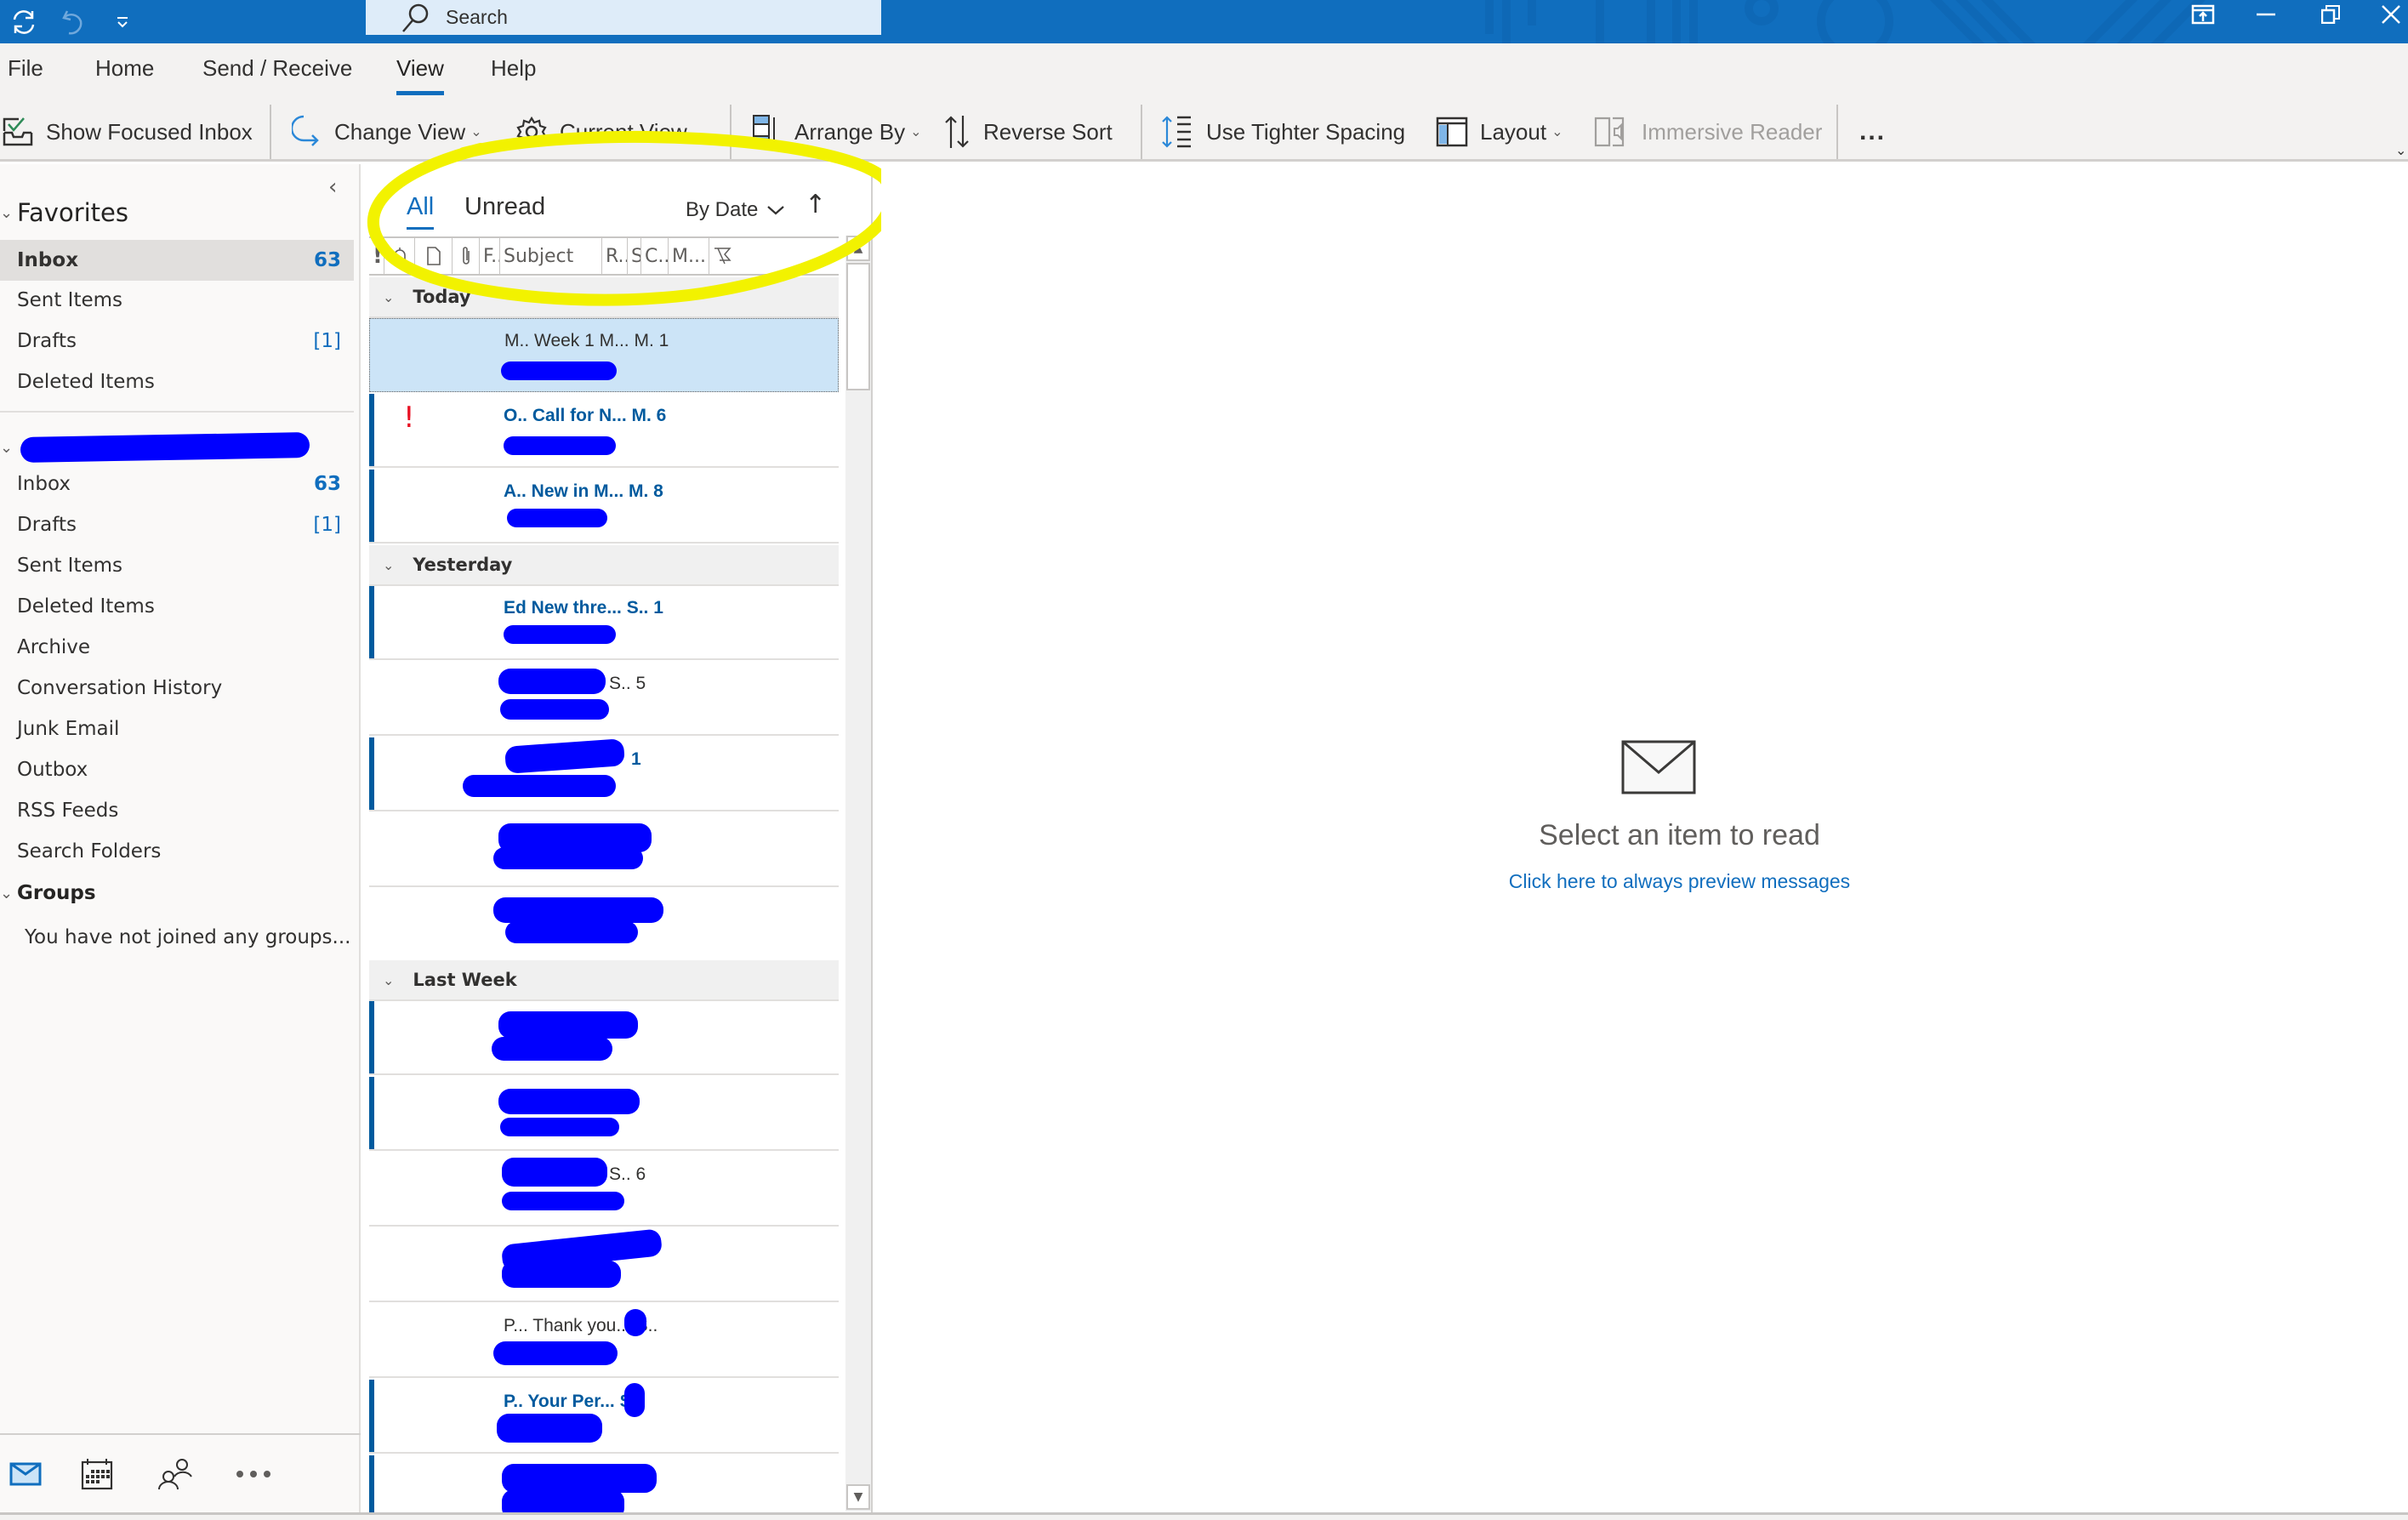  Describe the element at coordinates (277, 68) in the screenshot. I see `tab-send-receive: Send / Receive` at that location.